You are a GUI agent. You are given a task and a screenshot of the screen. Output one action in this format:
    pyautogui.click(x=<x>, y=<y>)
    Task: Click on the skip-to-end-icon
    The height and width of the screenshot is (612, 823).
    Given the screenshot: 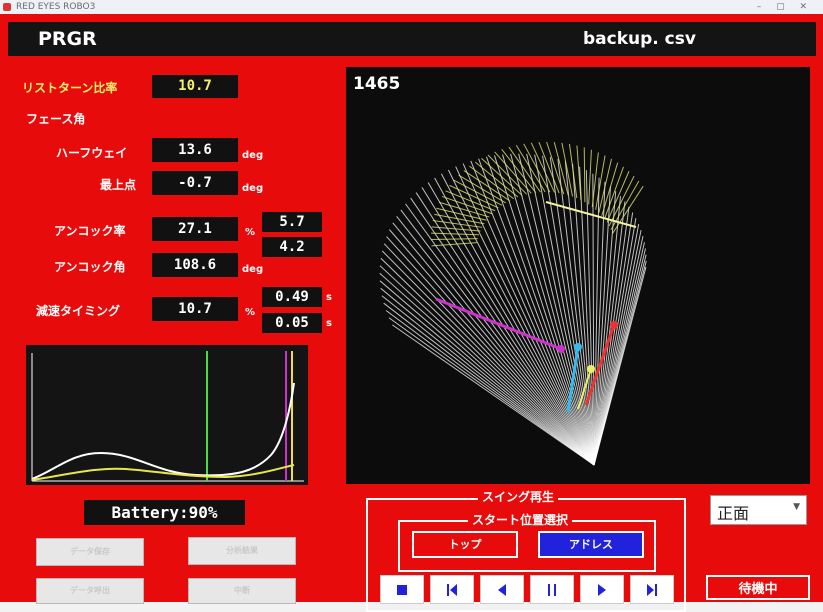 What is the action you would take?
    pyautogui.click(x=652, y=590)
    